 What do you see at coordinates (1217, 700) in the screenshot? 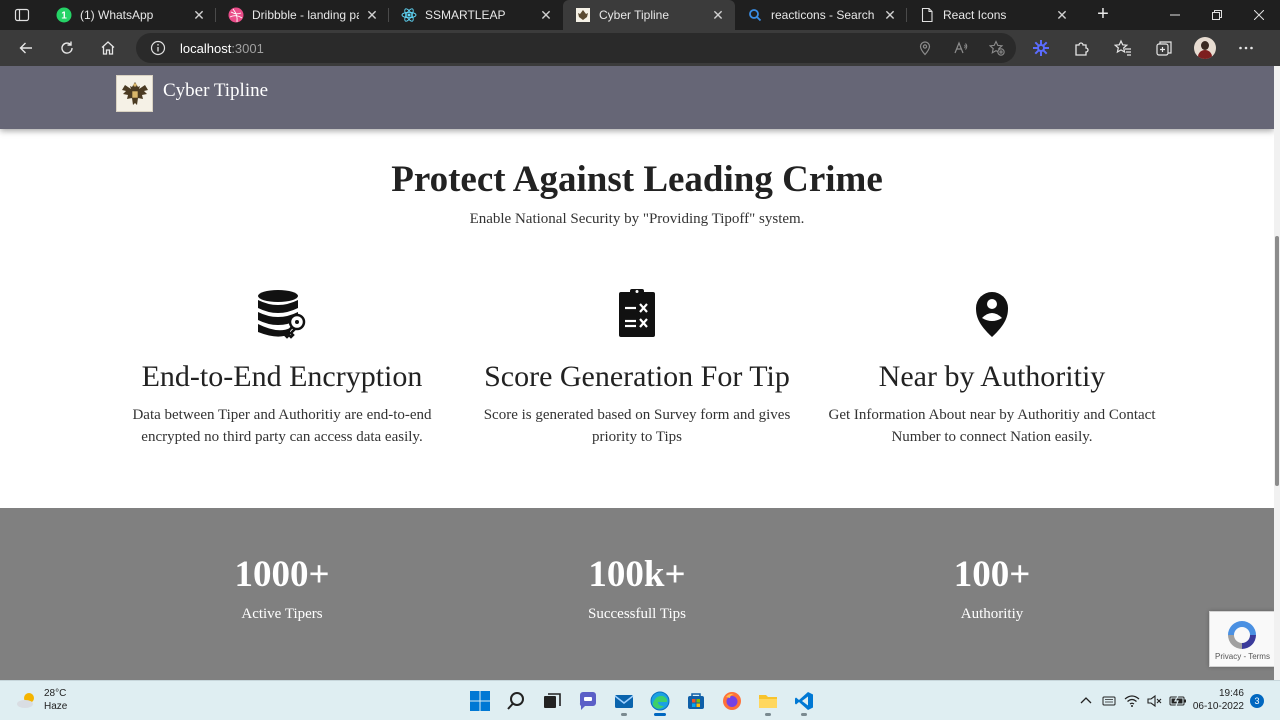
I see `taskbar-clock: 19:46 06-10-2022` at bounding box center [1217, 700].